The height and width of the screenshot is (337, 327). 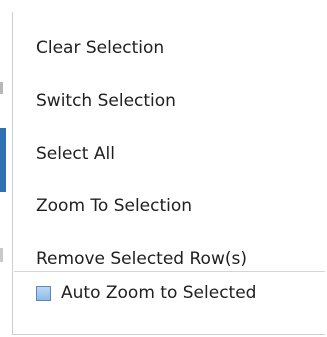 What do you see at coordinates (100, 48) in the screenshot?
I see `menu-item-label: Clear Selection` at bounding box center [100, 48].